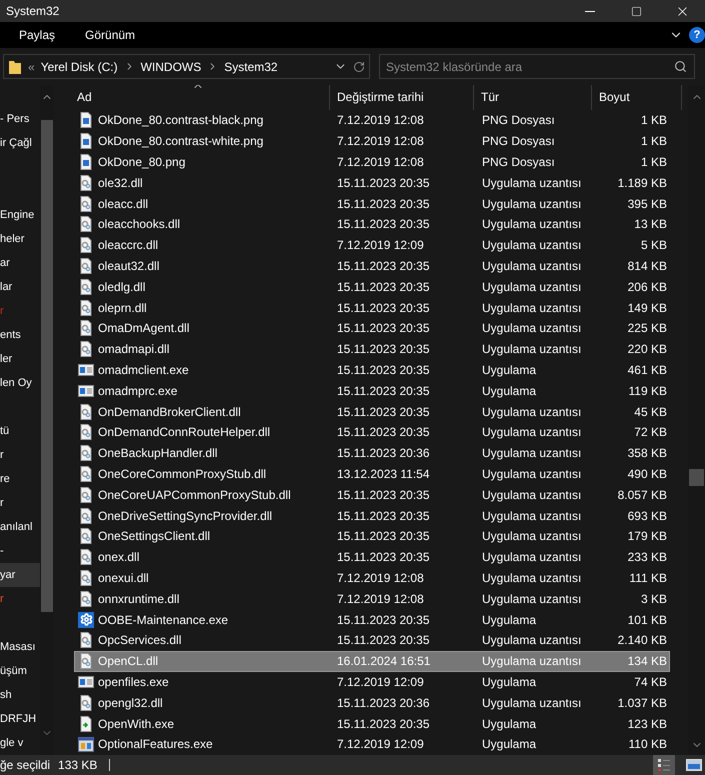  Describe the element at coordinates (372, 183) in the screenshot. I see `file-row: ole32.dll 15.11.2023 20:35 Uygulama uzantısı 1.189 KB` at that location.